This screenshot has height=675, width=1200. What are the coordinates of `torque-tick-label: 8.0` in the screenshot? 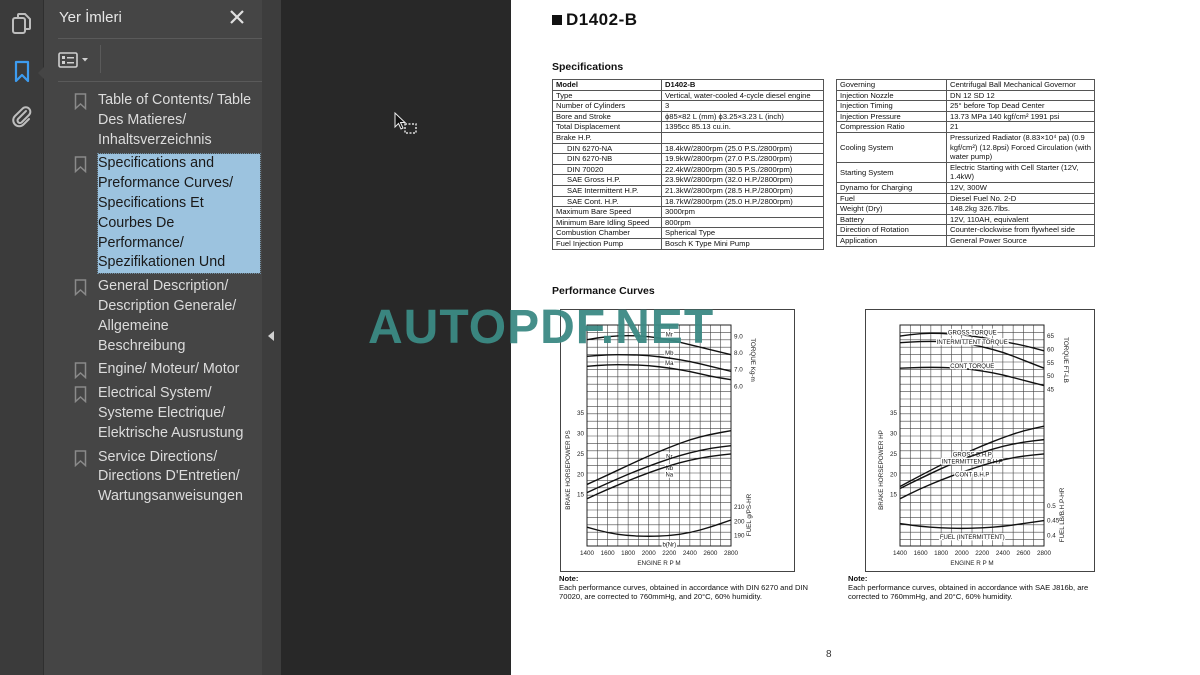 It's located at (738, 353).